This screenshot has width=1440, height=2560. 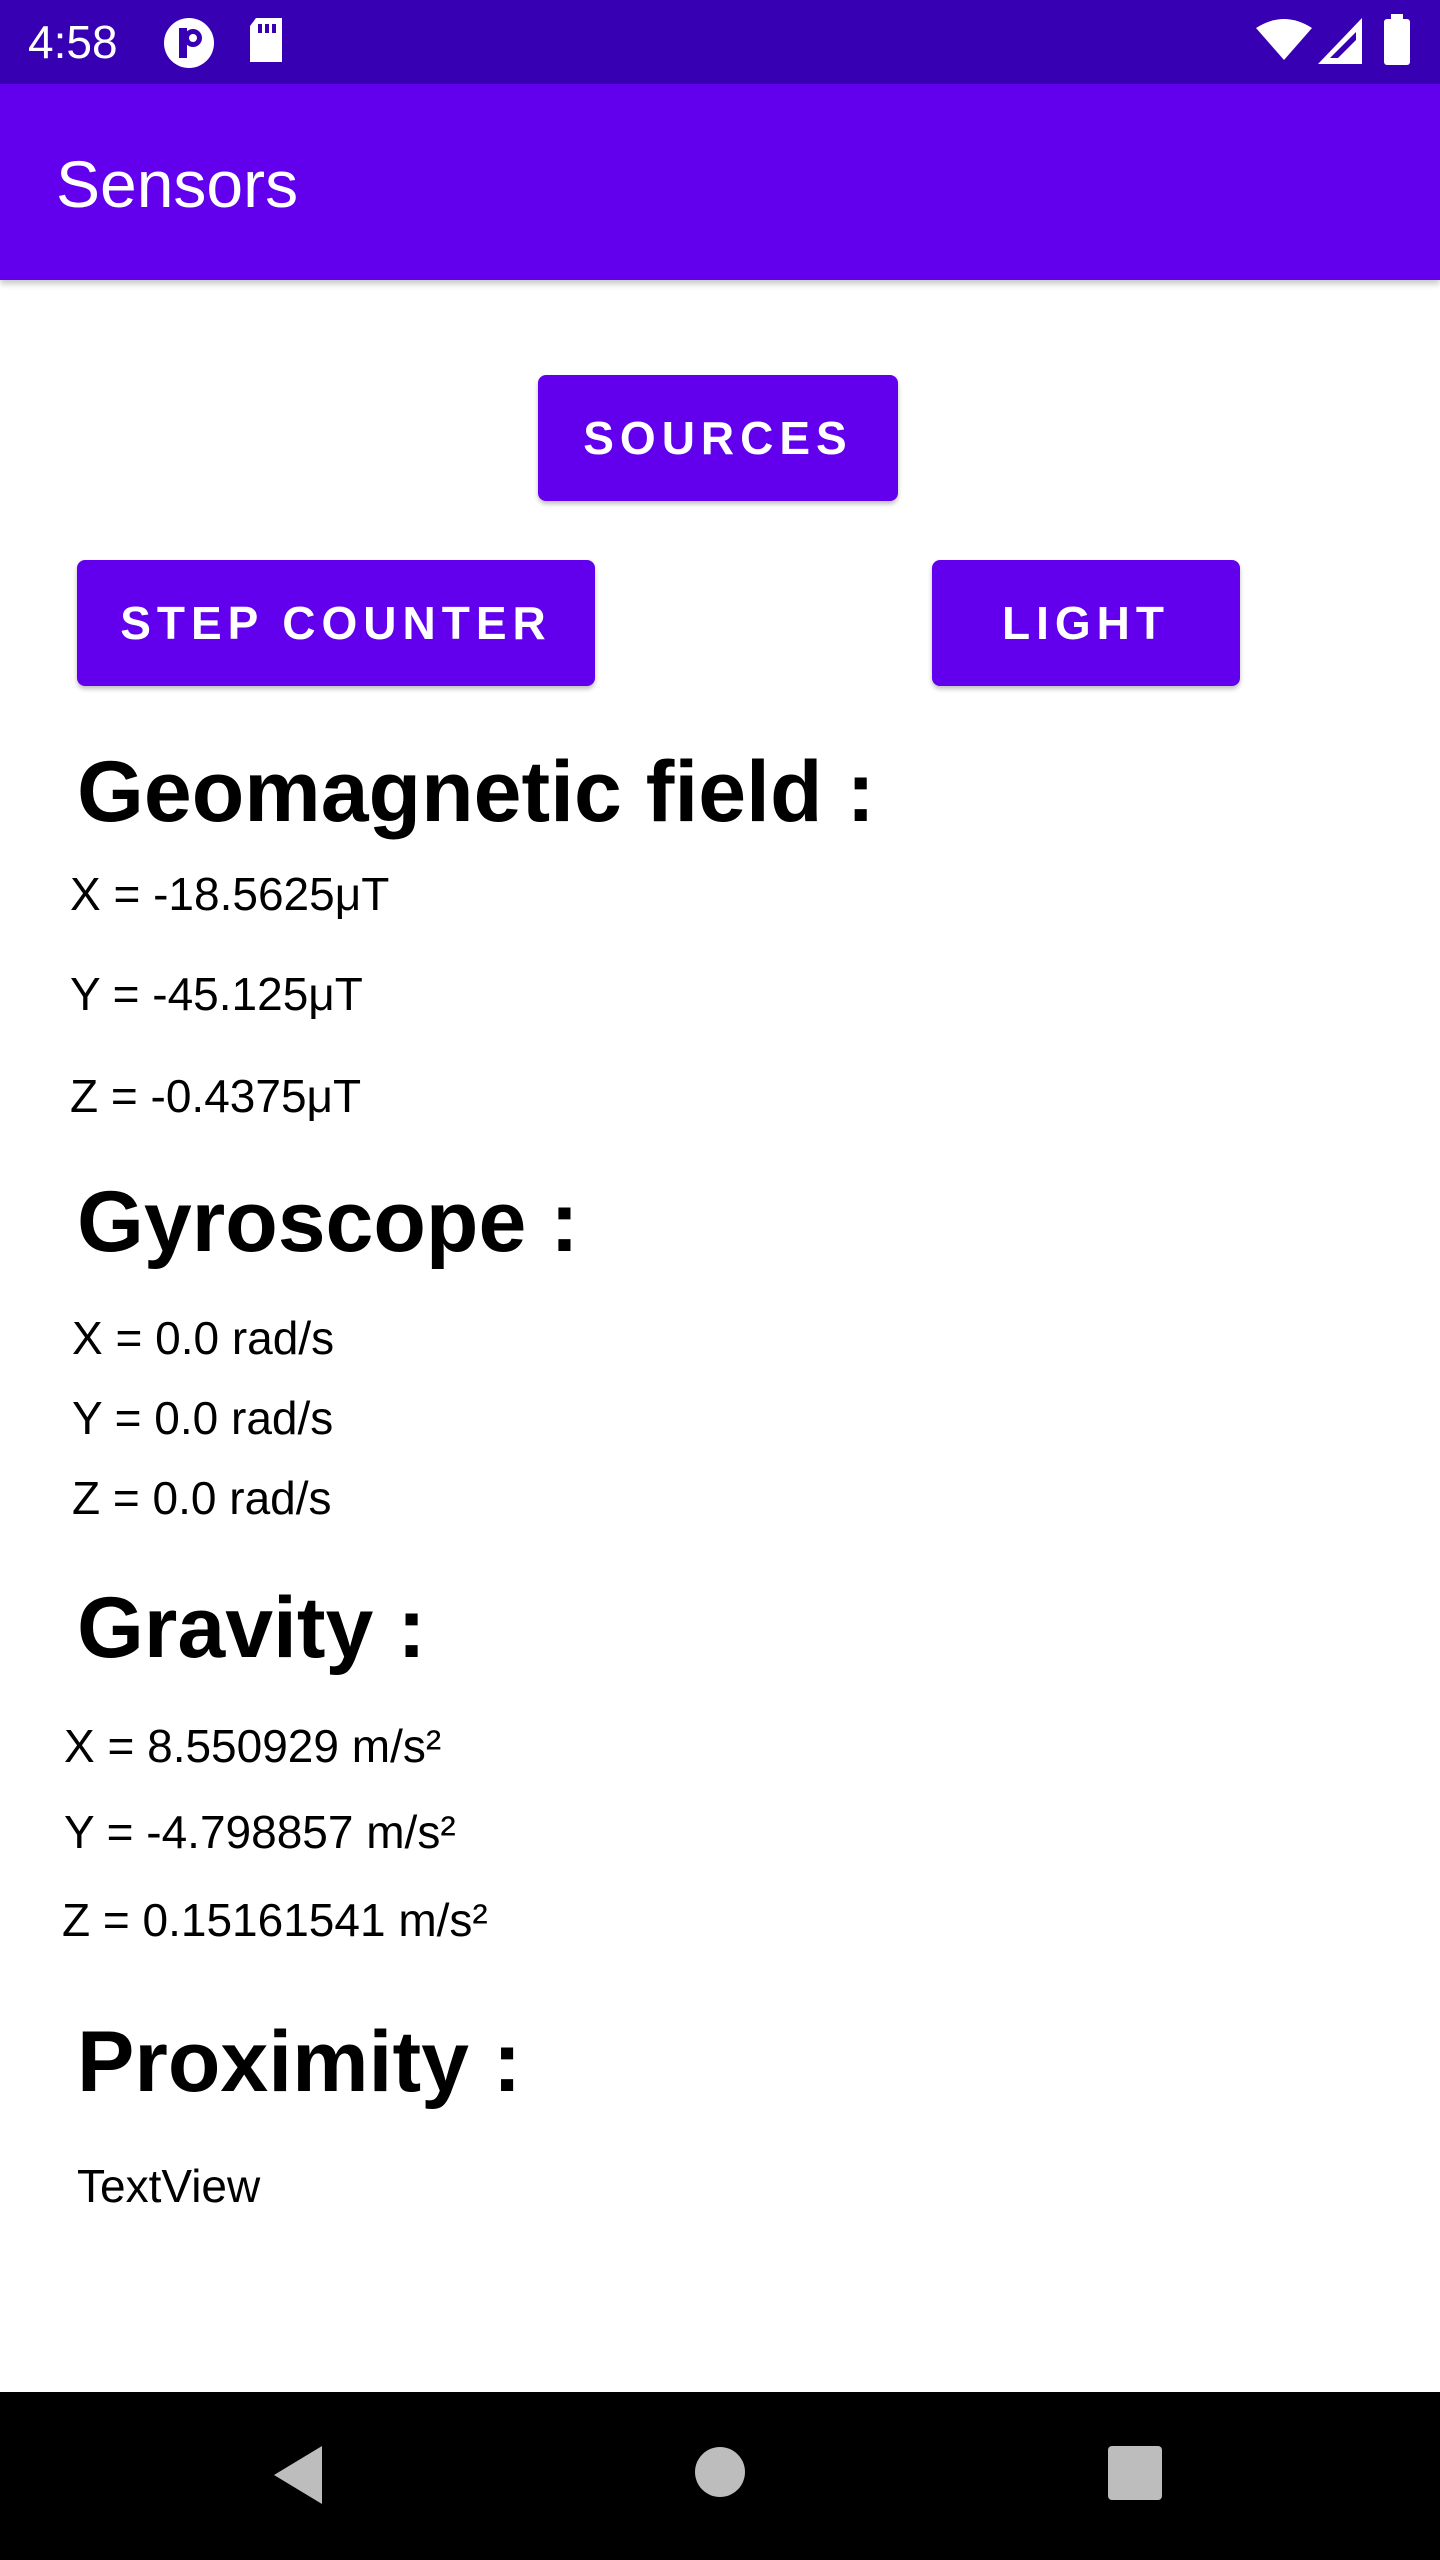 I want to click on p-app-icon, so click(x=189, y=45).